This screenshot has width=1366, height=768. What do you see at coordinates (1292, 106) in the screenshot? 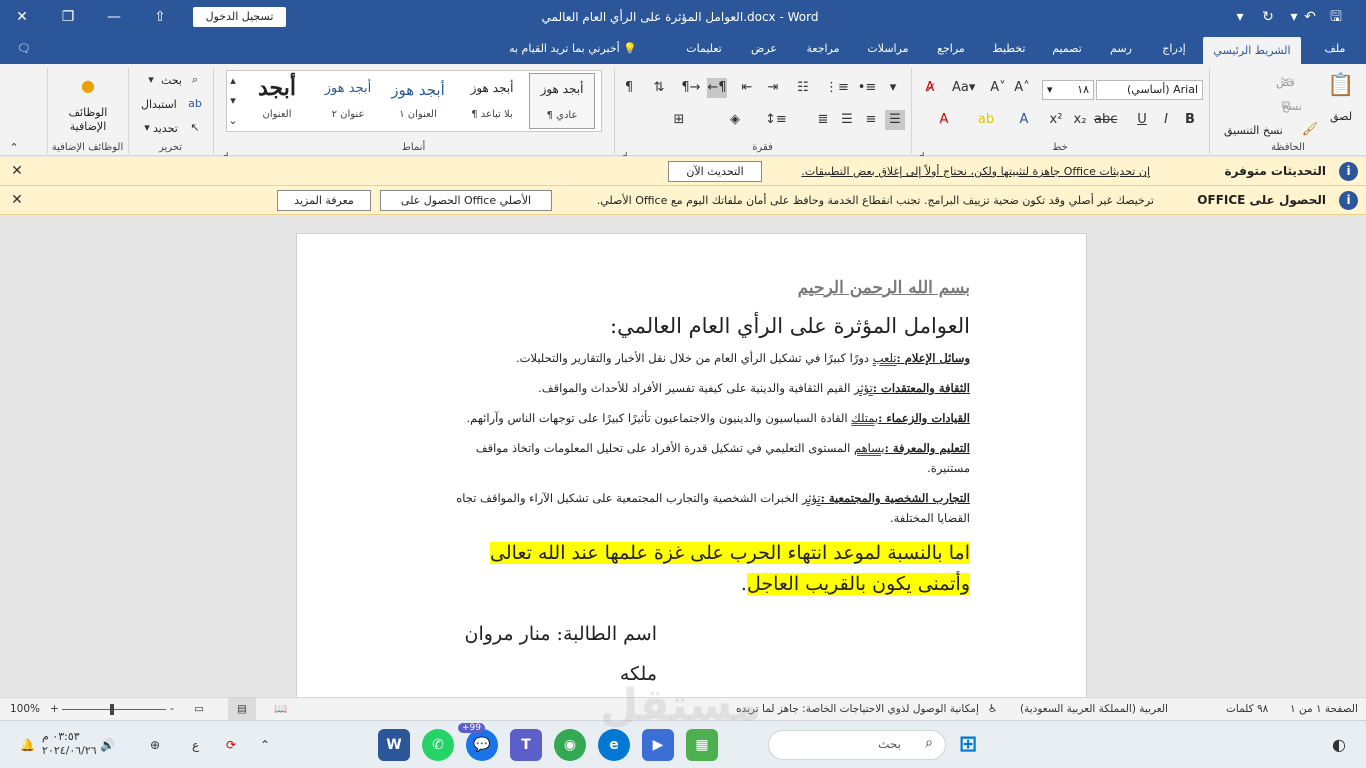
I see `copy-button: نسخ` at bounding box center [1292, 106].